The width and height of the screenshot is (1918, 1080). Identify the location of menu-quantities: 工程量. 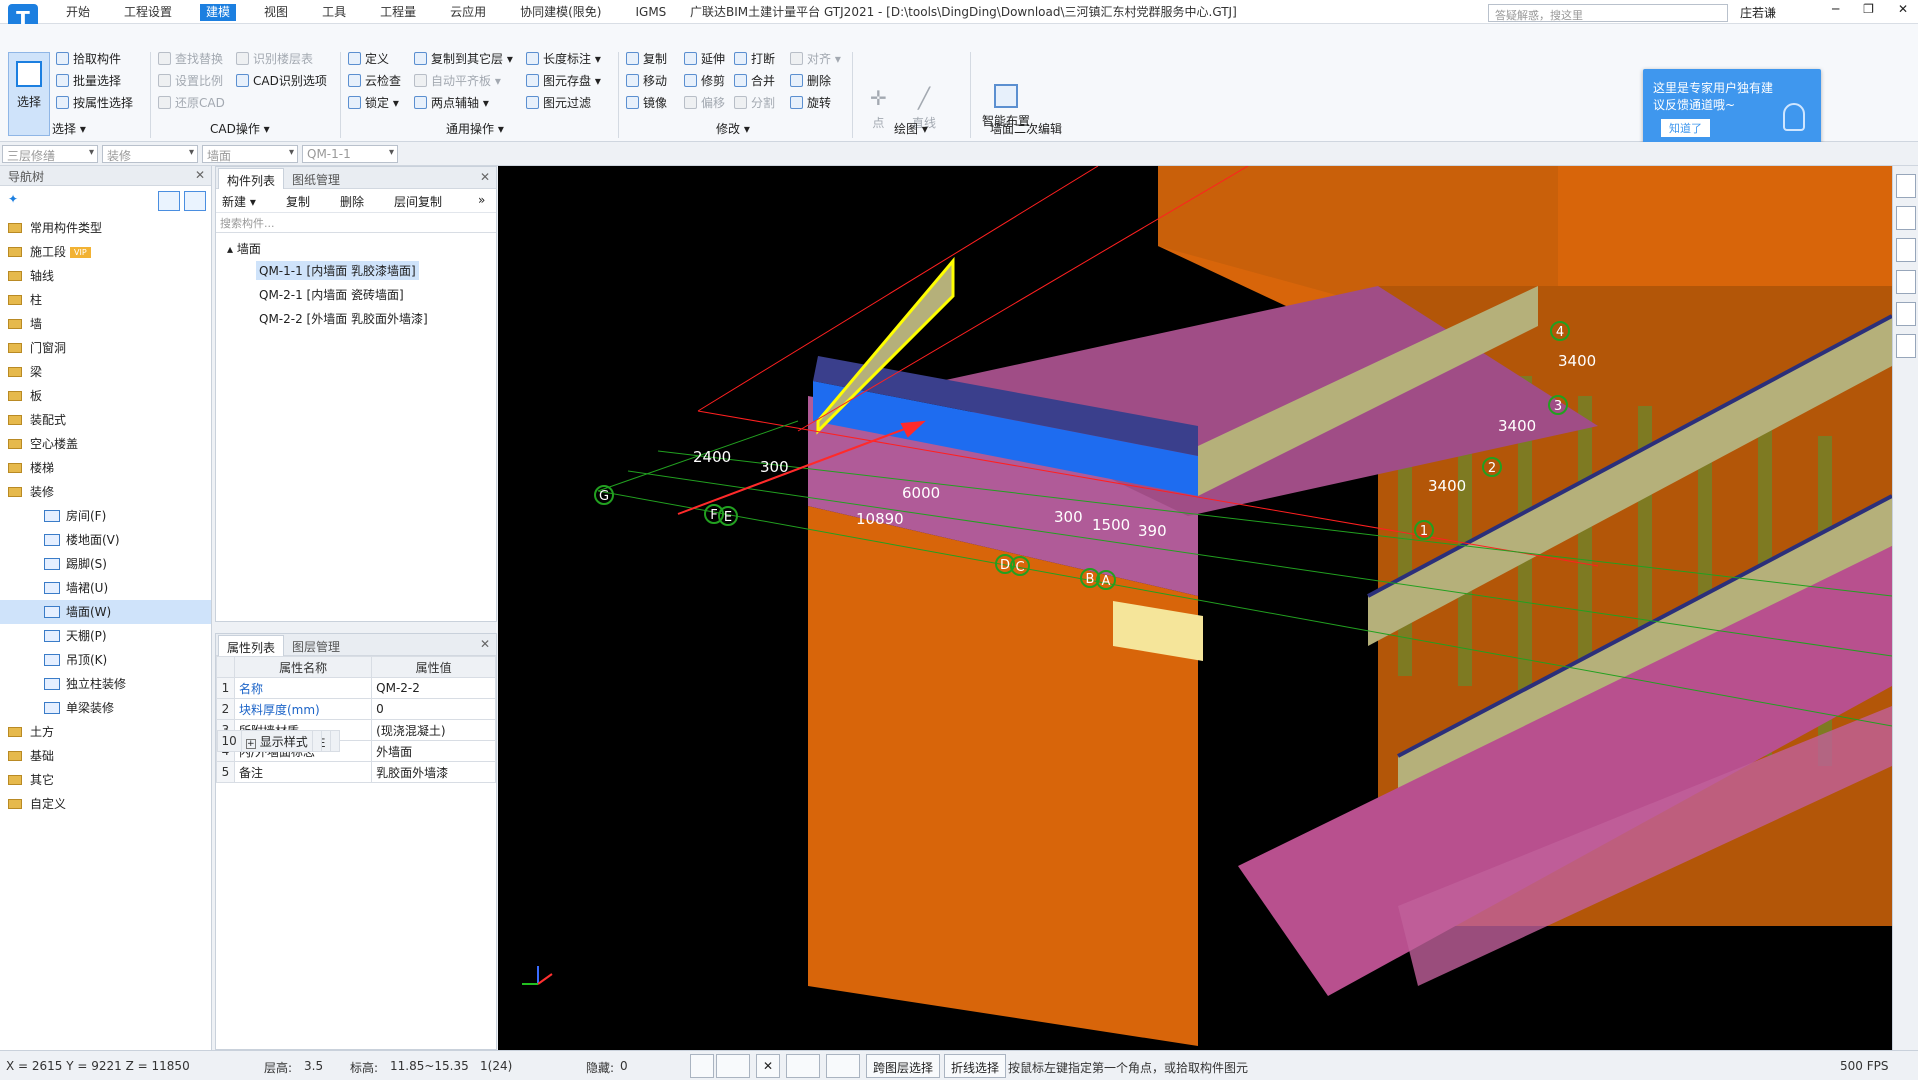
(398, 12).